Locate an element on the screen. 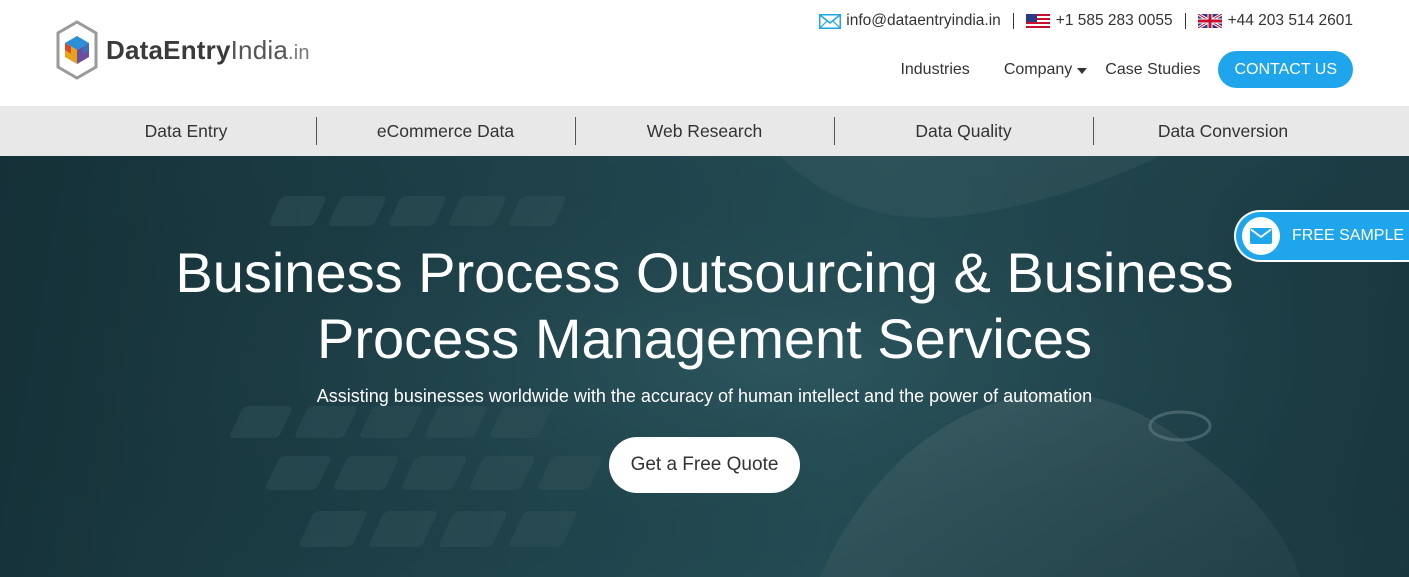  phone-us-link: +1 585 283 0055 is located at coordinates (1099, 21).